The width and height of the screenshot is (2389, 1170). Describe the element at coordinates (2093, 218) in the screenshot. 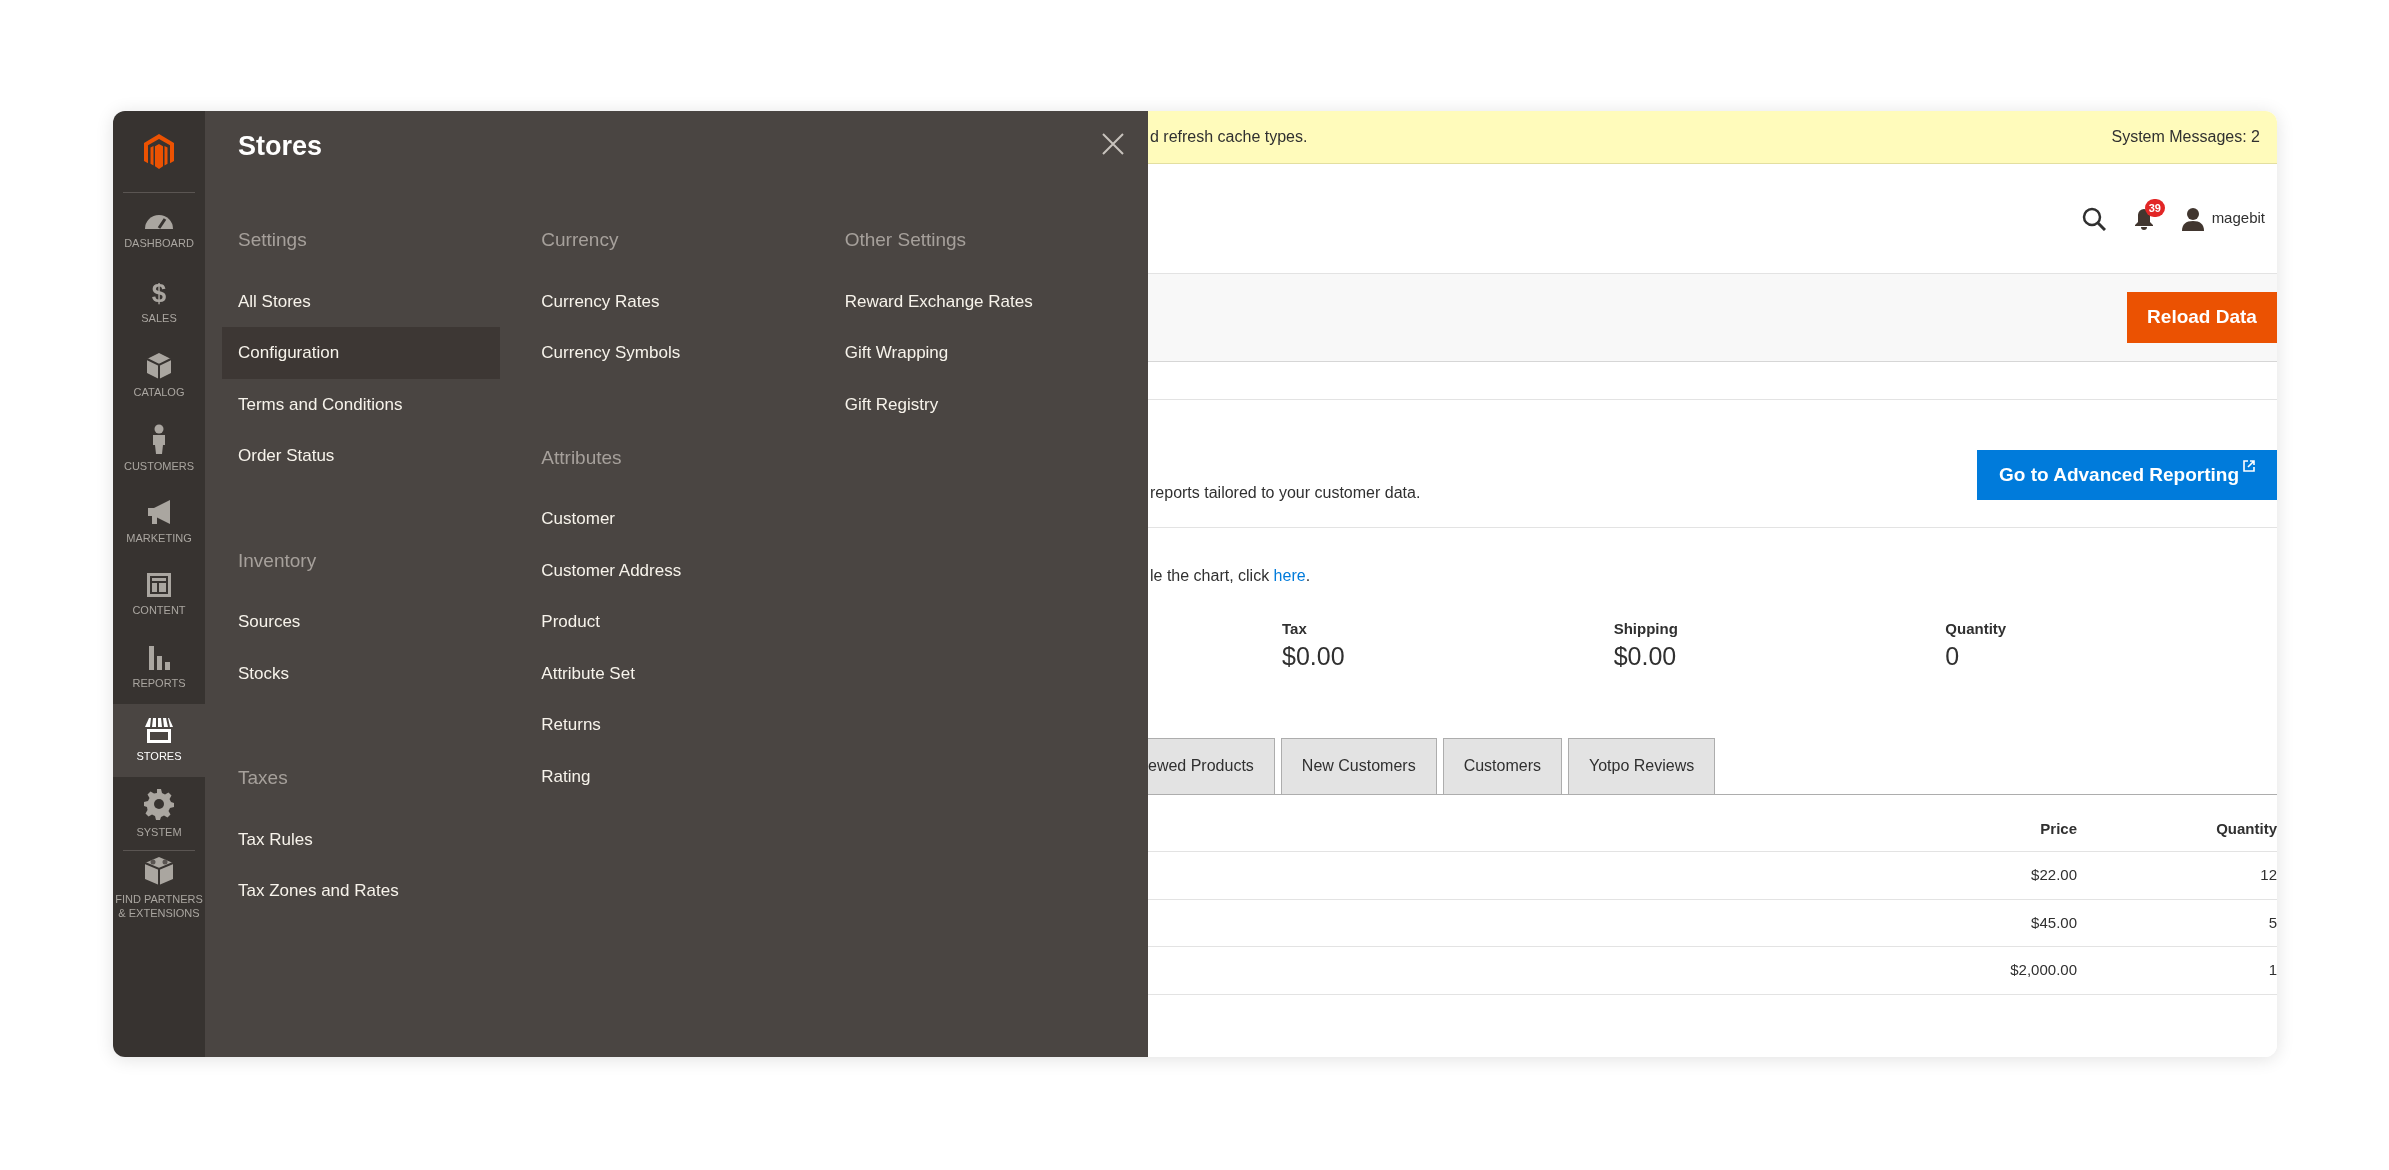

I see `search-icon` at that location.